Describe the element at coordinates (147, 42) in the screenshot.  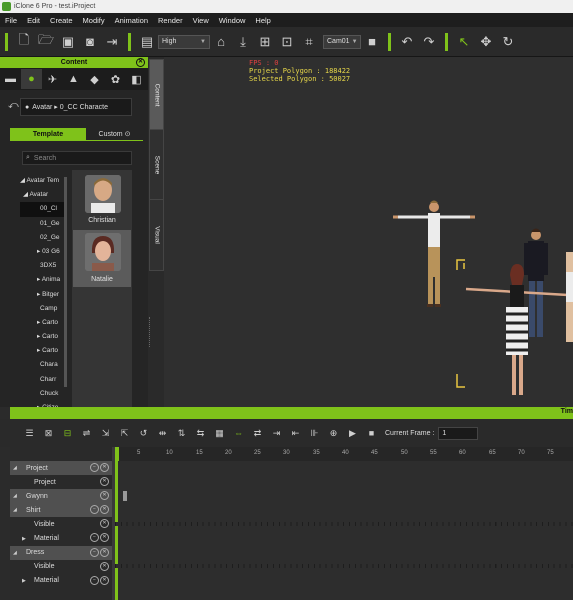
I see `viewport-icon: ▤` at that location.